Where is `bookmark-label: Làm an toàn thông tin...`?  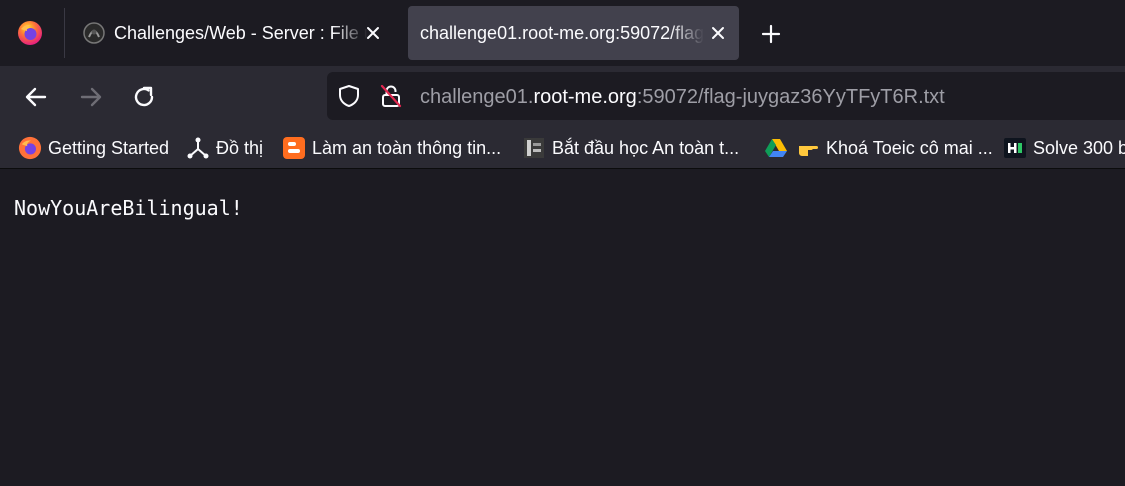
bookmark-label: Làm an toàn thông tin... is located at coordinates (407, 147).